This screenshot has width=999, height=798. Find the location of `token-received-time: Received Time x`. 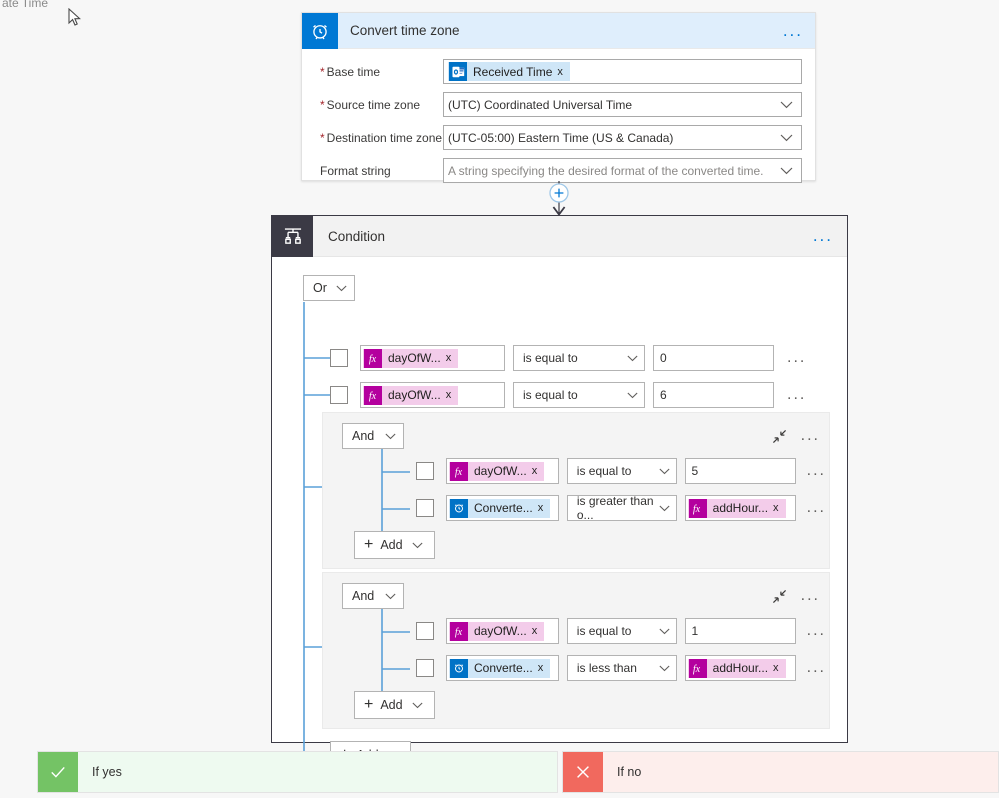

token-received-time: Received Time x is located at coordinates (509, 71).